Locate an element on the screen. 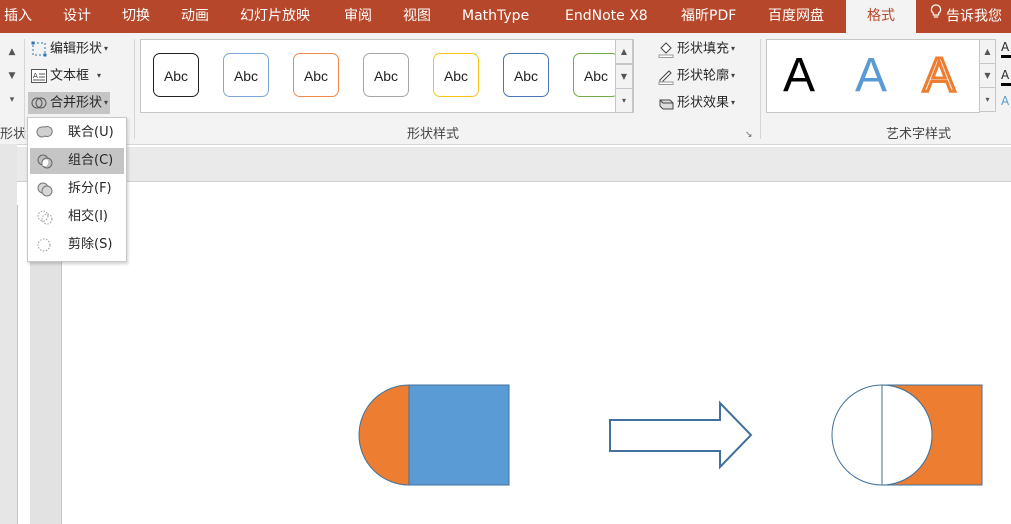 The width and height of the screenshot is (1011, 524). shape-styles-gallery: Abc Abc Abc Abc Abc Abc Abc ▲ ▼ ▾ is located at coordinates (387, 76).